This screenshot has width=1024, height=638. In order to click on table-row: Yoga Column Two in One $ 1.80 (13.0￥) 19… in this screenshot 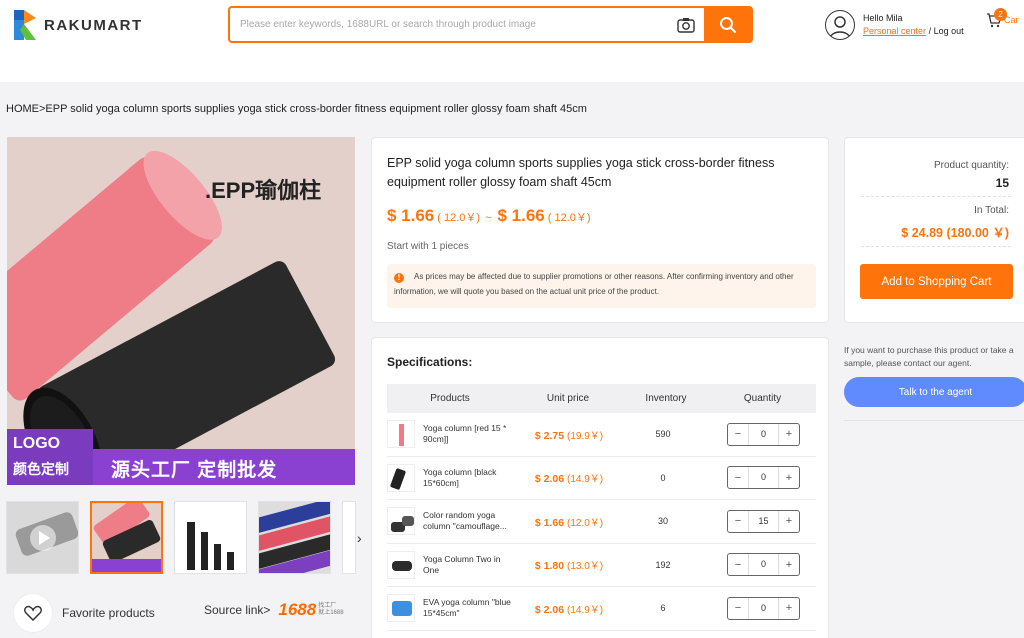, I will do `click(601, 565)`.